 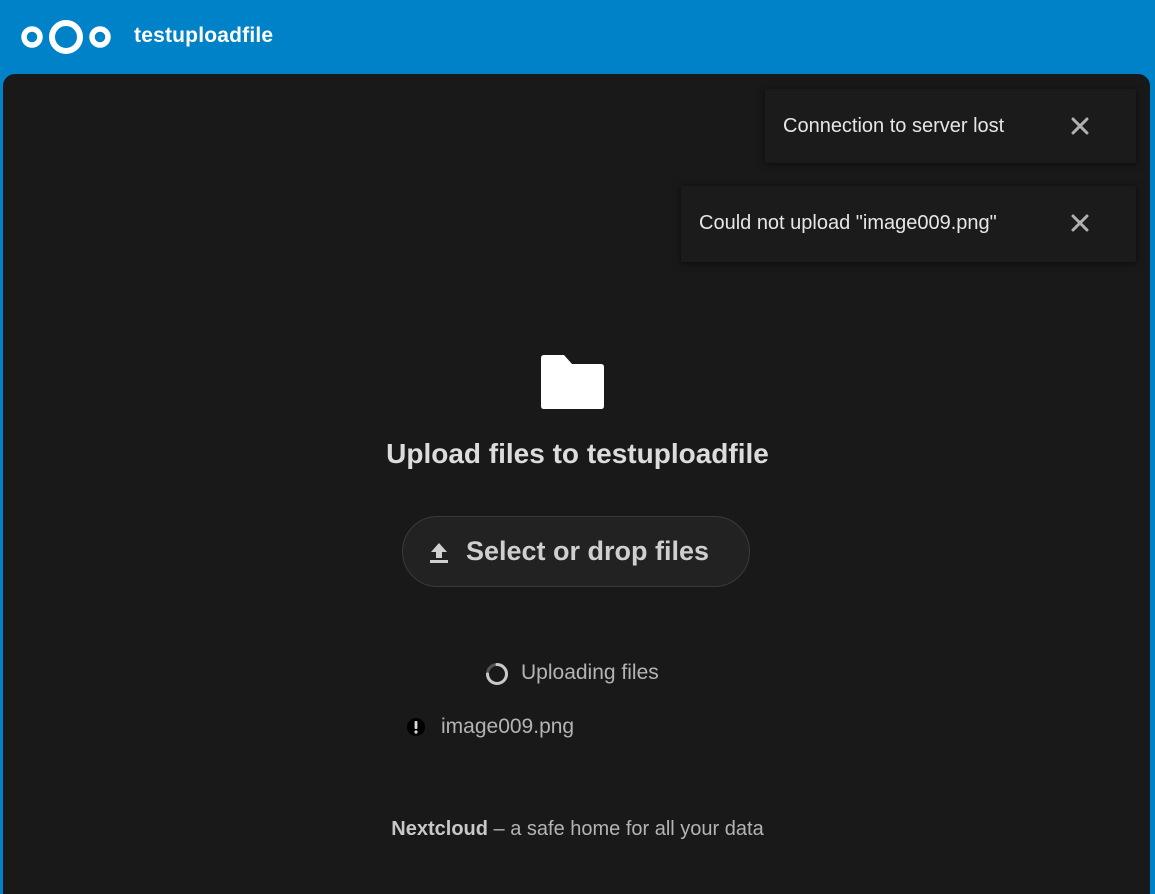 I want to click on upload-title: Upload files to testuploadfile, so click(x=577, y=453).